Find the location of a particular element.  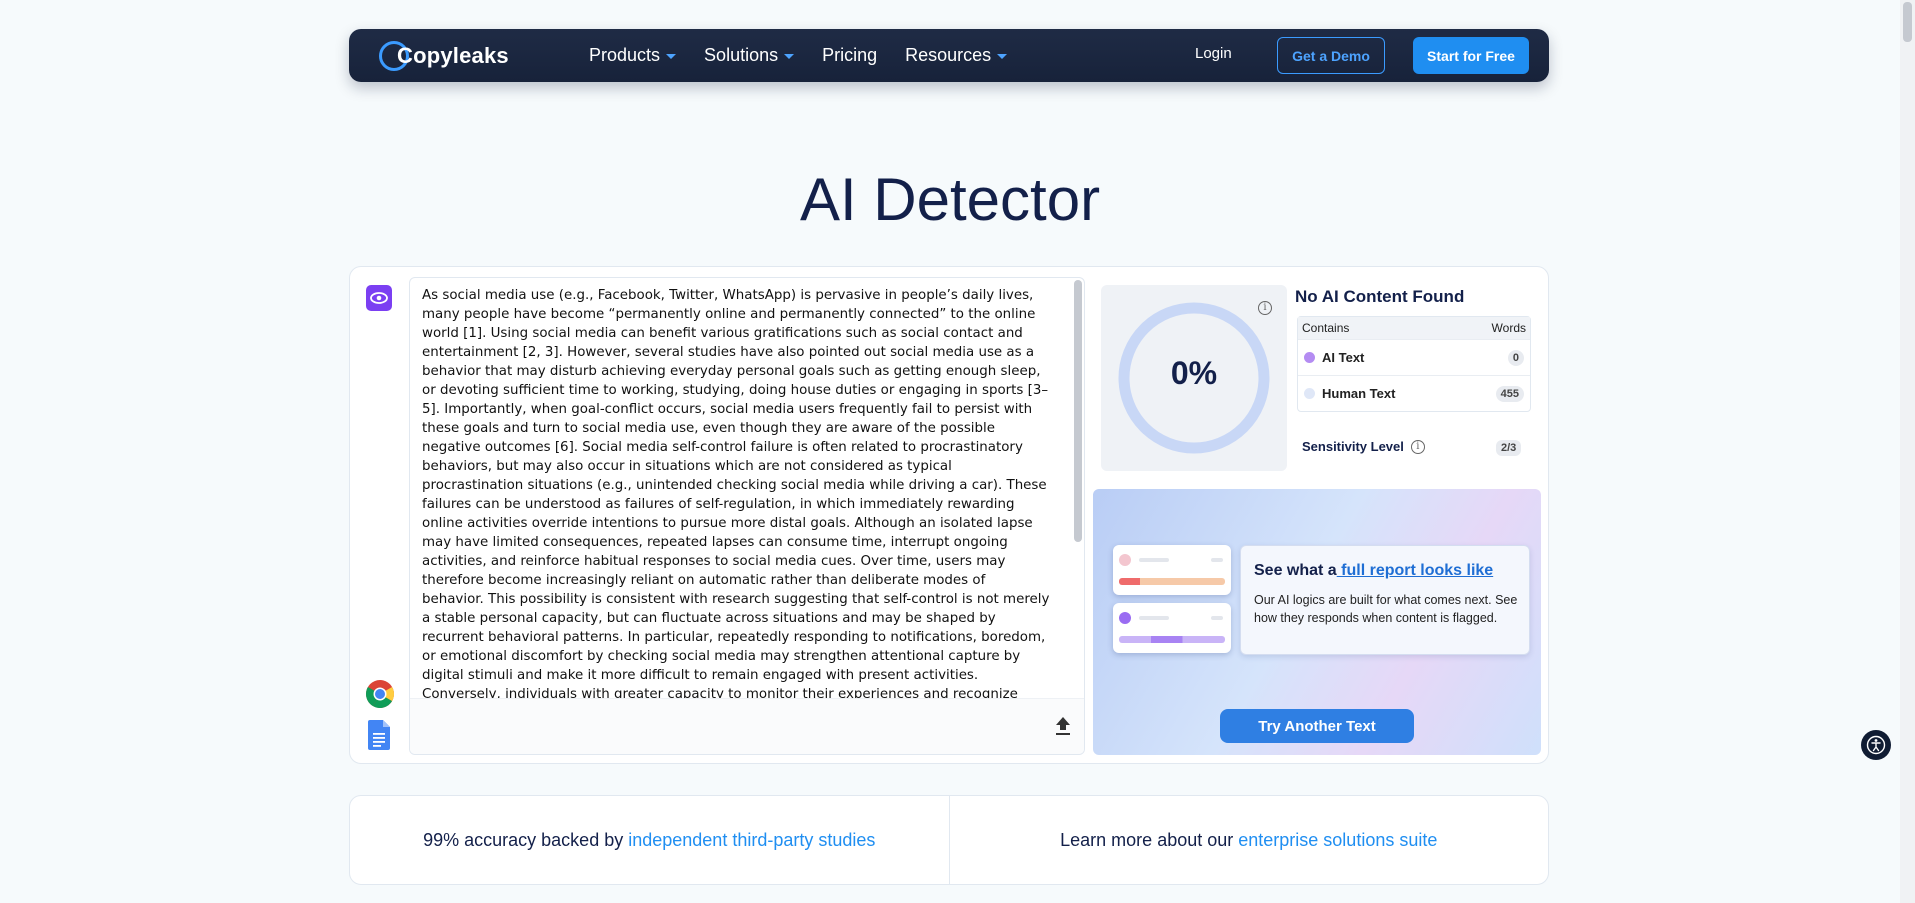

page-title: AI Detector is located at coordinates (950, 199).